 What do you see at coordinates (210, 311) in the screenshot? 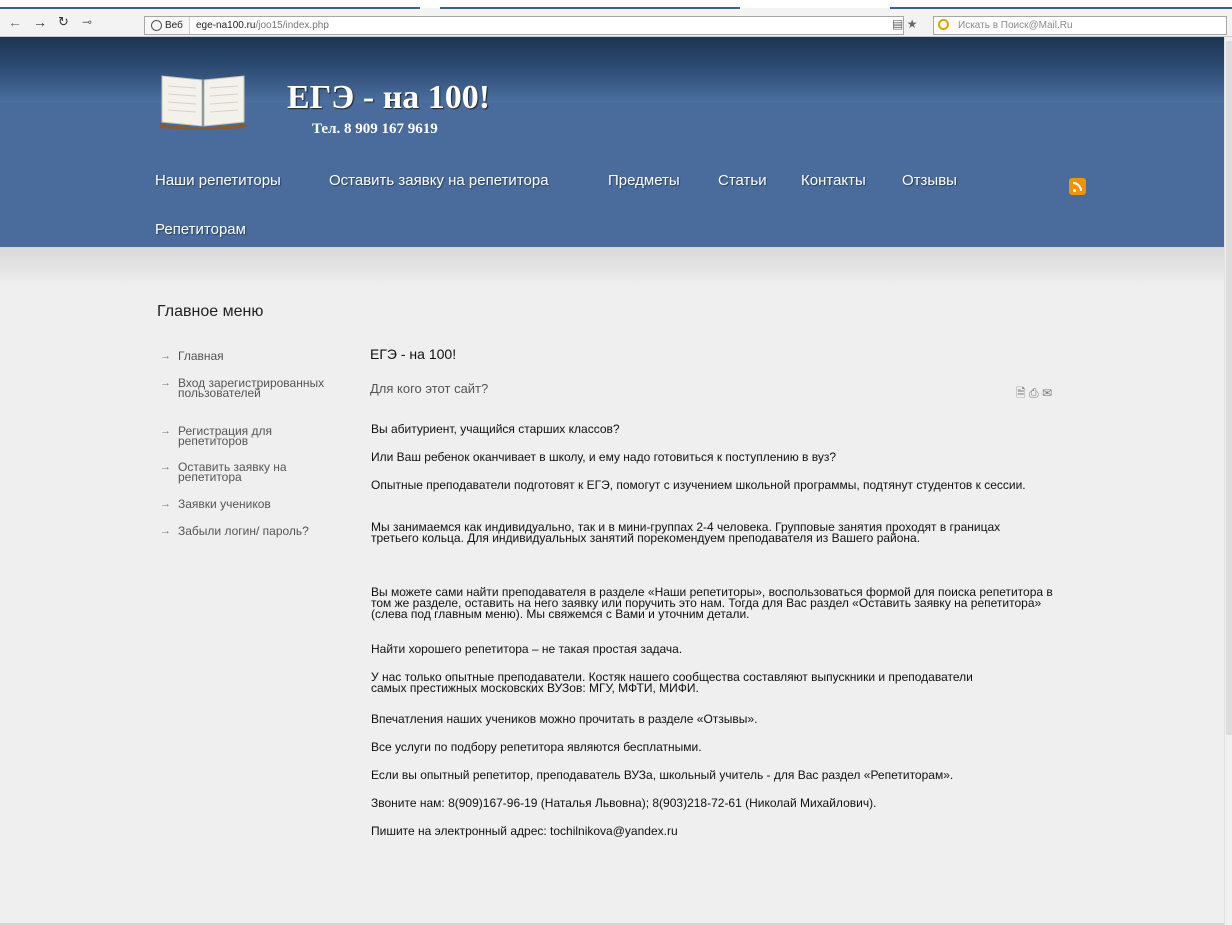
I see `main-menu-title: Главное меню` at bounding box center [210, 311].